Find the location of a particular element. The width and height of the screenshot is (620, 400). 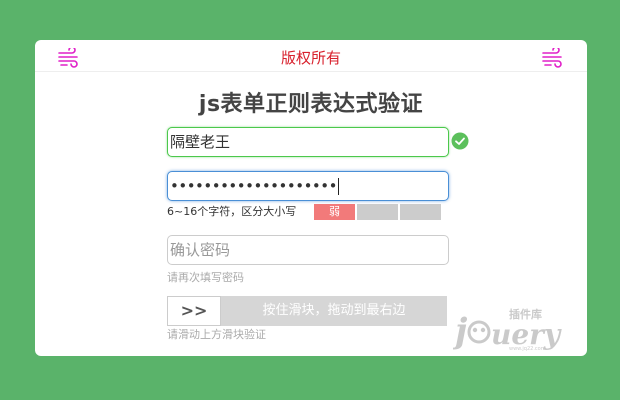

svg-text: www.jq22.com is located at coordinates (527, 349).